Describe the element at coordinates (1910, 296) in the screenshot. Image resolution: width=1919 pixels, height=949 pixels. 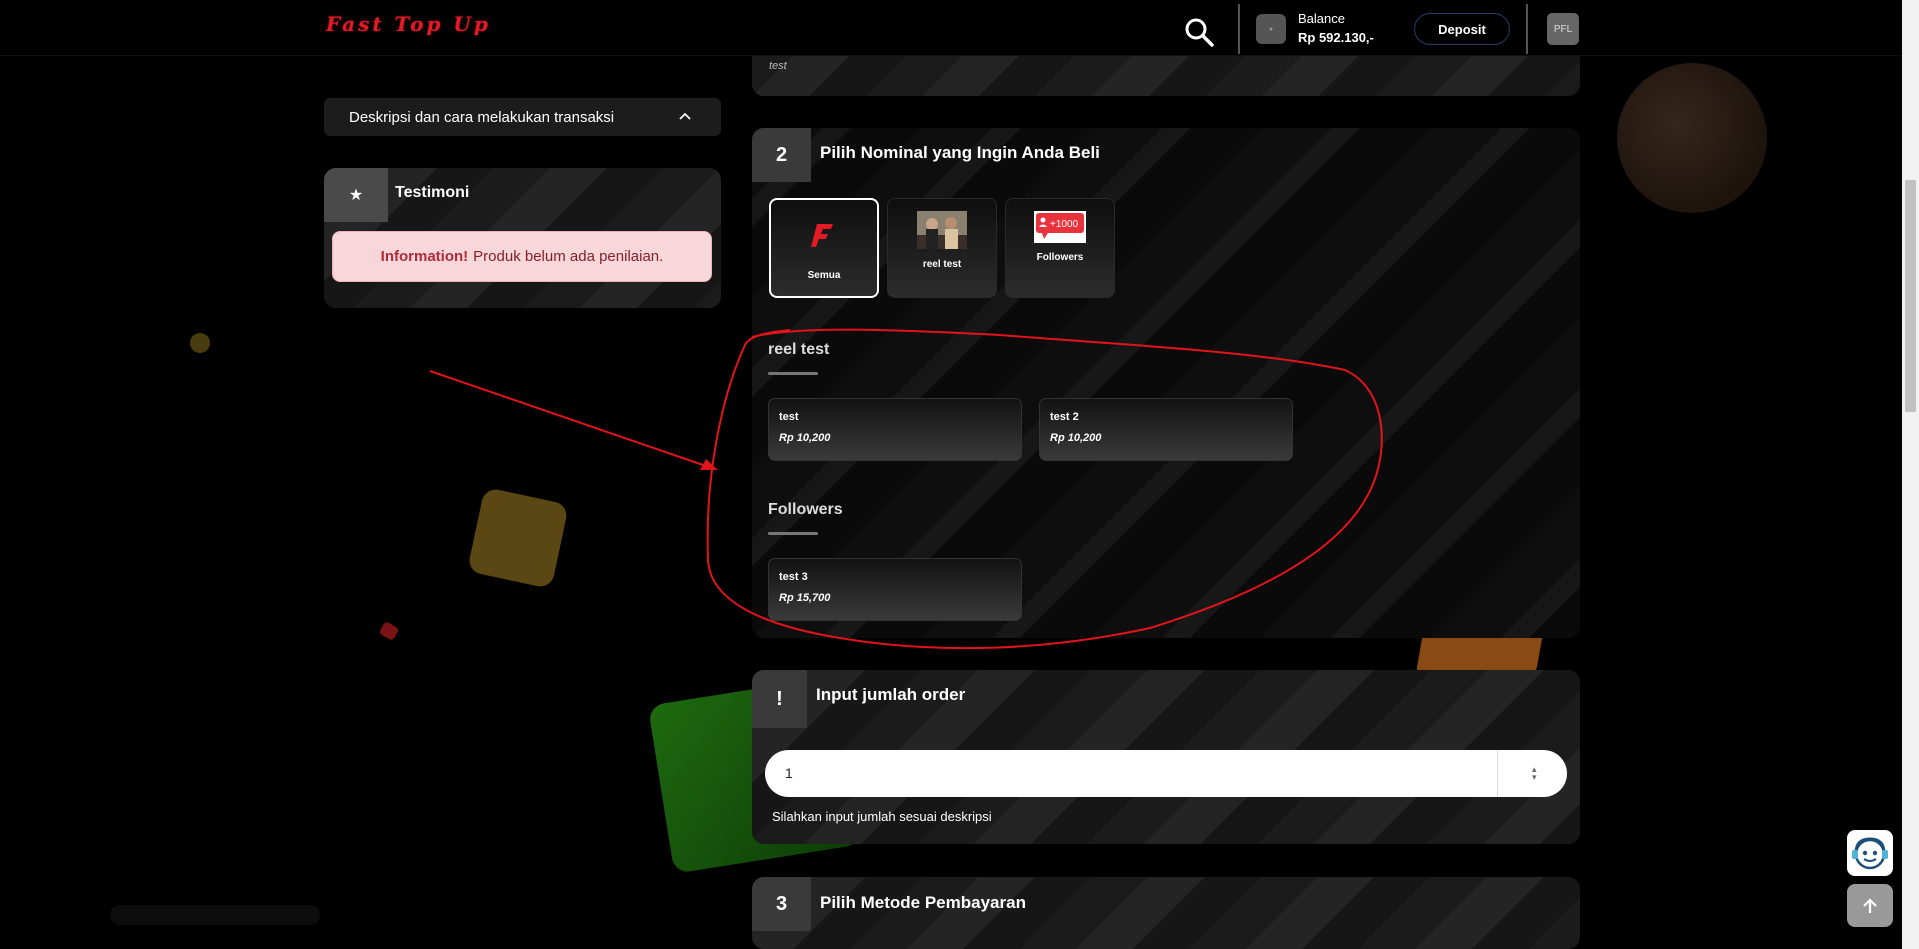
I see `scrollbar-thumb` at that location.